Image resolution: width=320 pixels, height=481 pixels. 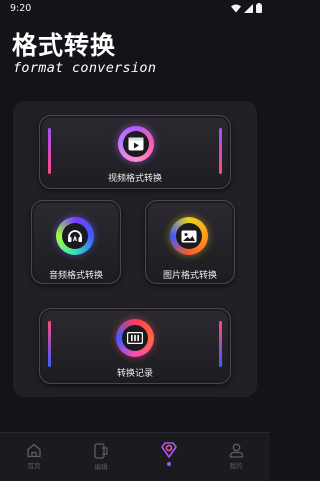 What do you see at coordinates (34, 466) in the screenshot?
I see `nav-label-home: 首页` at bounding box center [34, 466].